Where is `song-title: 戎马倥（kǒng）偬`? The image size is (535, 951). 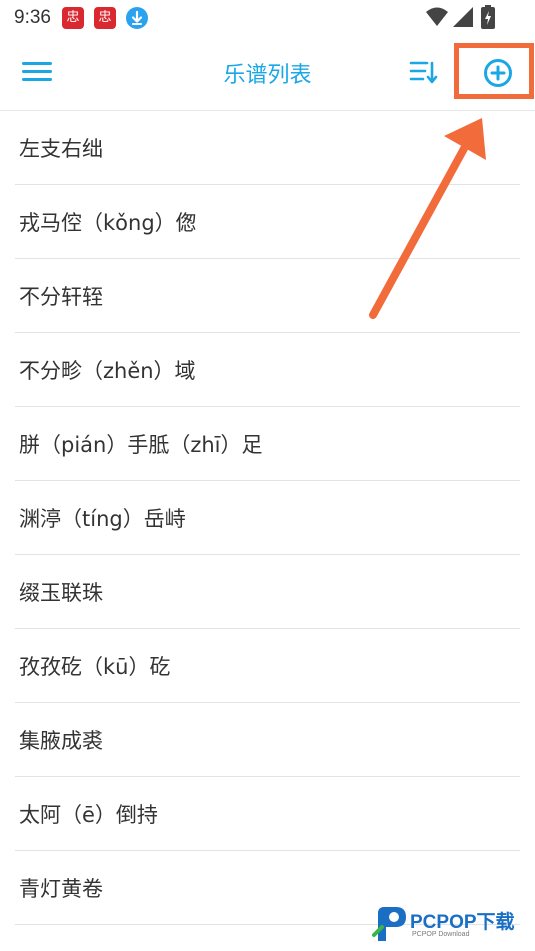
song-title: 戎马倥（kǒng）偬 is located at coordinates (108, 223).